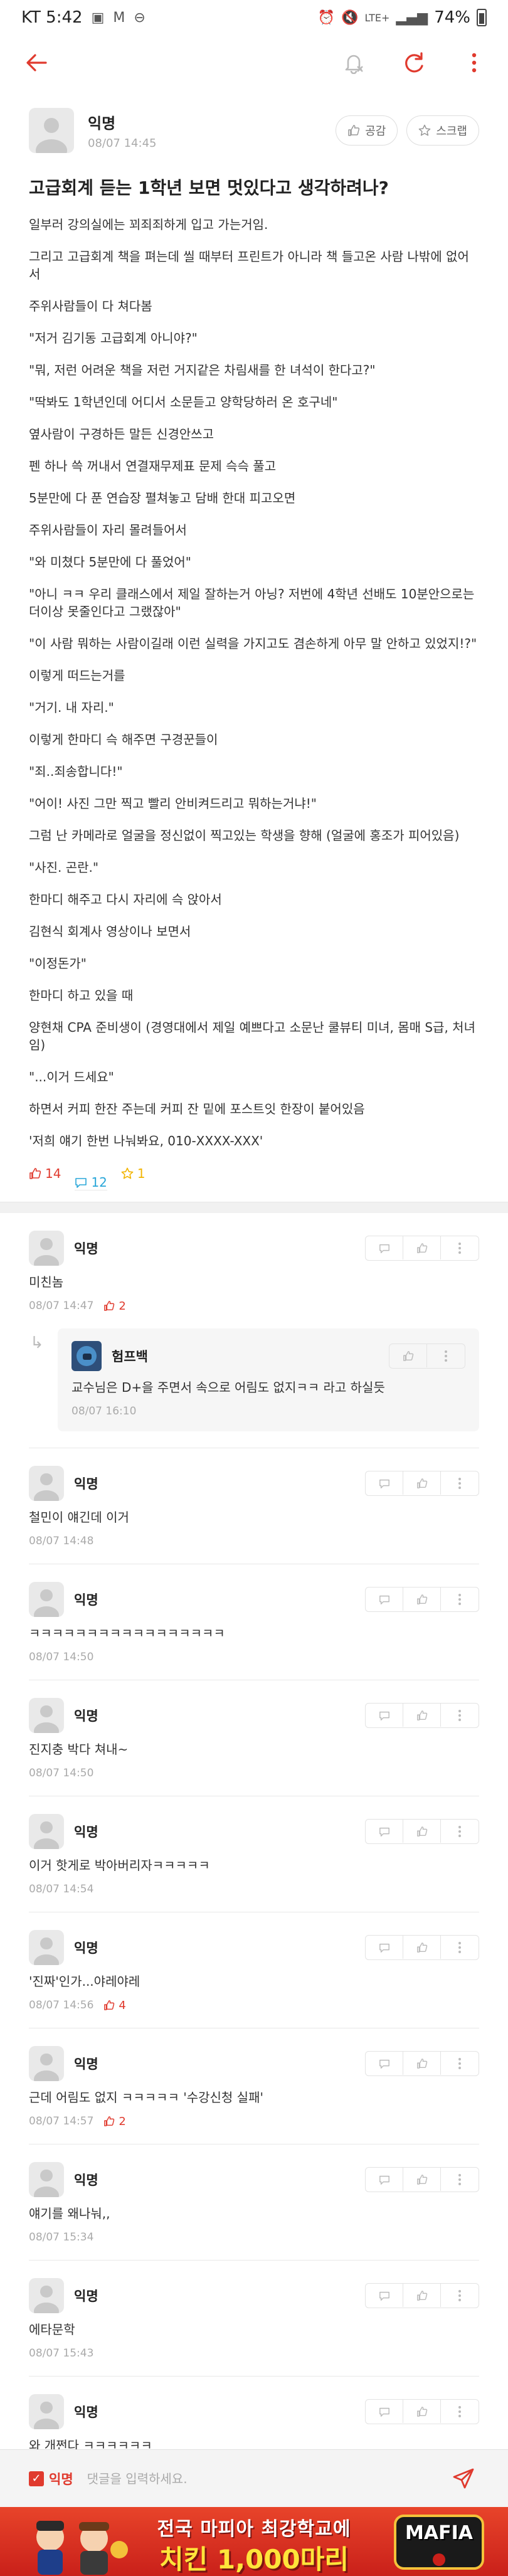  I want to click on battery-icon, so click(482, 17).